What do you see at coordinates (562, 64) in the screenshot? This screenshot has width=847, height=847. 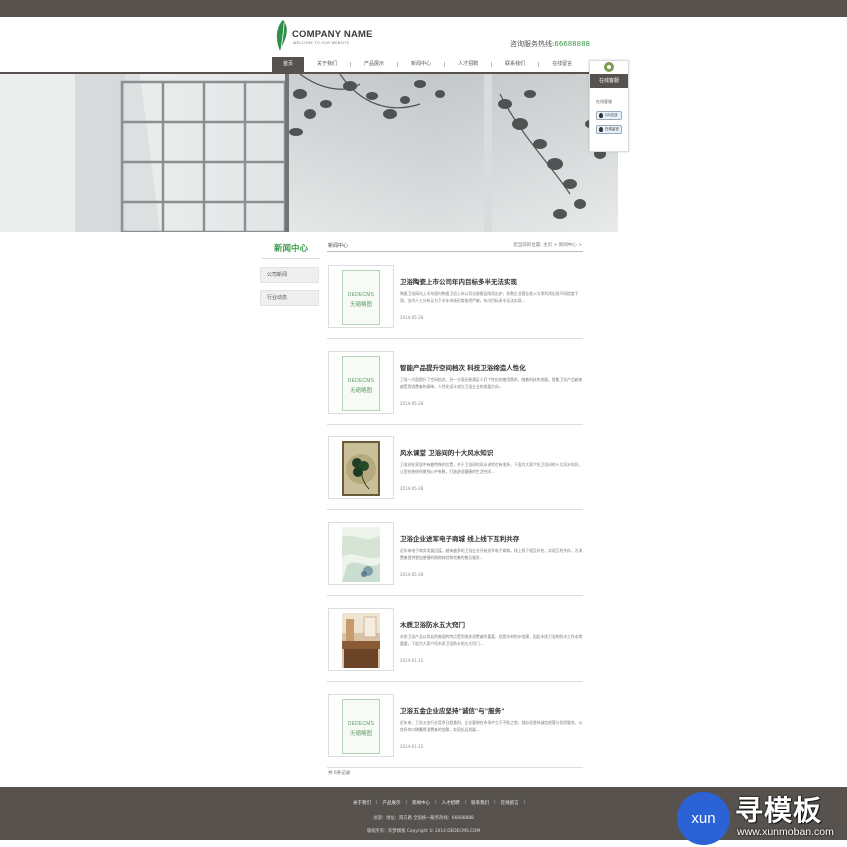 I see `nav-item-message: 在线留言` at bounding box center [562, 64].